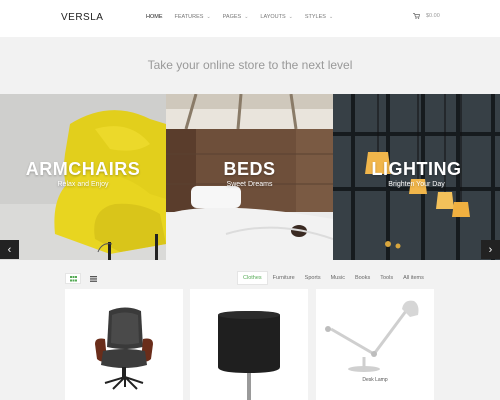 The height and width of the screenshot is (400, 500). Describe the element at coordinates (313, 278) in the screenshot. I see `filter-sports: Sports` at that location.